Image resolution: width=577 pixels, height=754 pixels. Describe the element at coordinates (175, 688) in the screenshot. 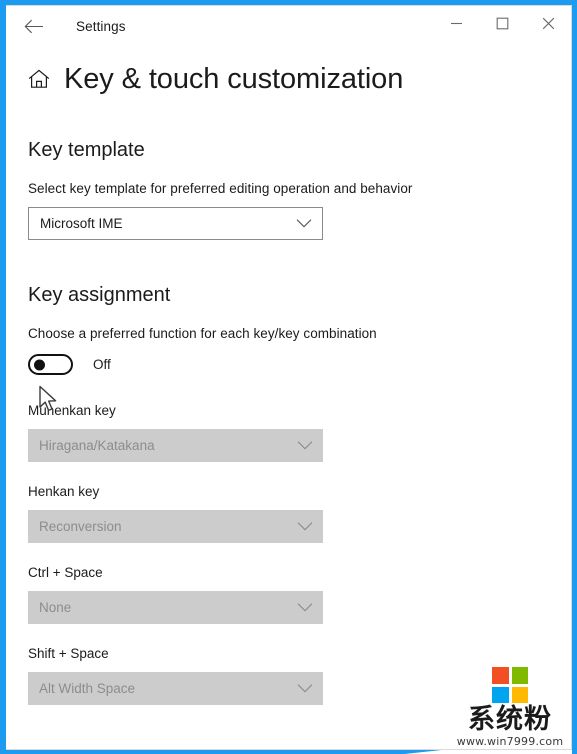

I see `dropdown-shift-space: Alt Width Space` at that location.